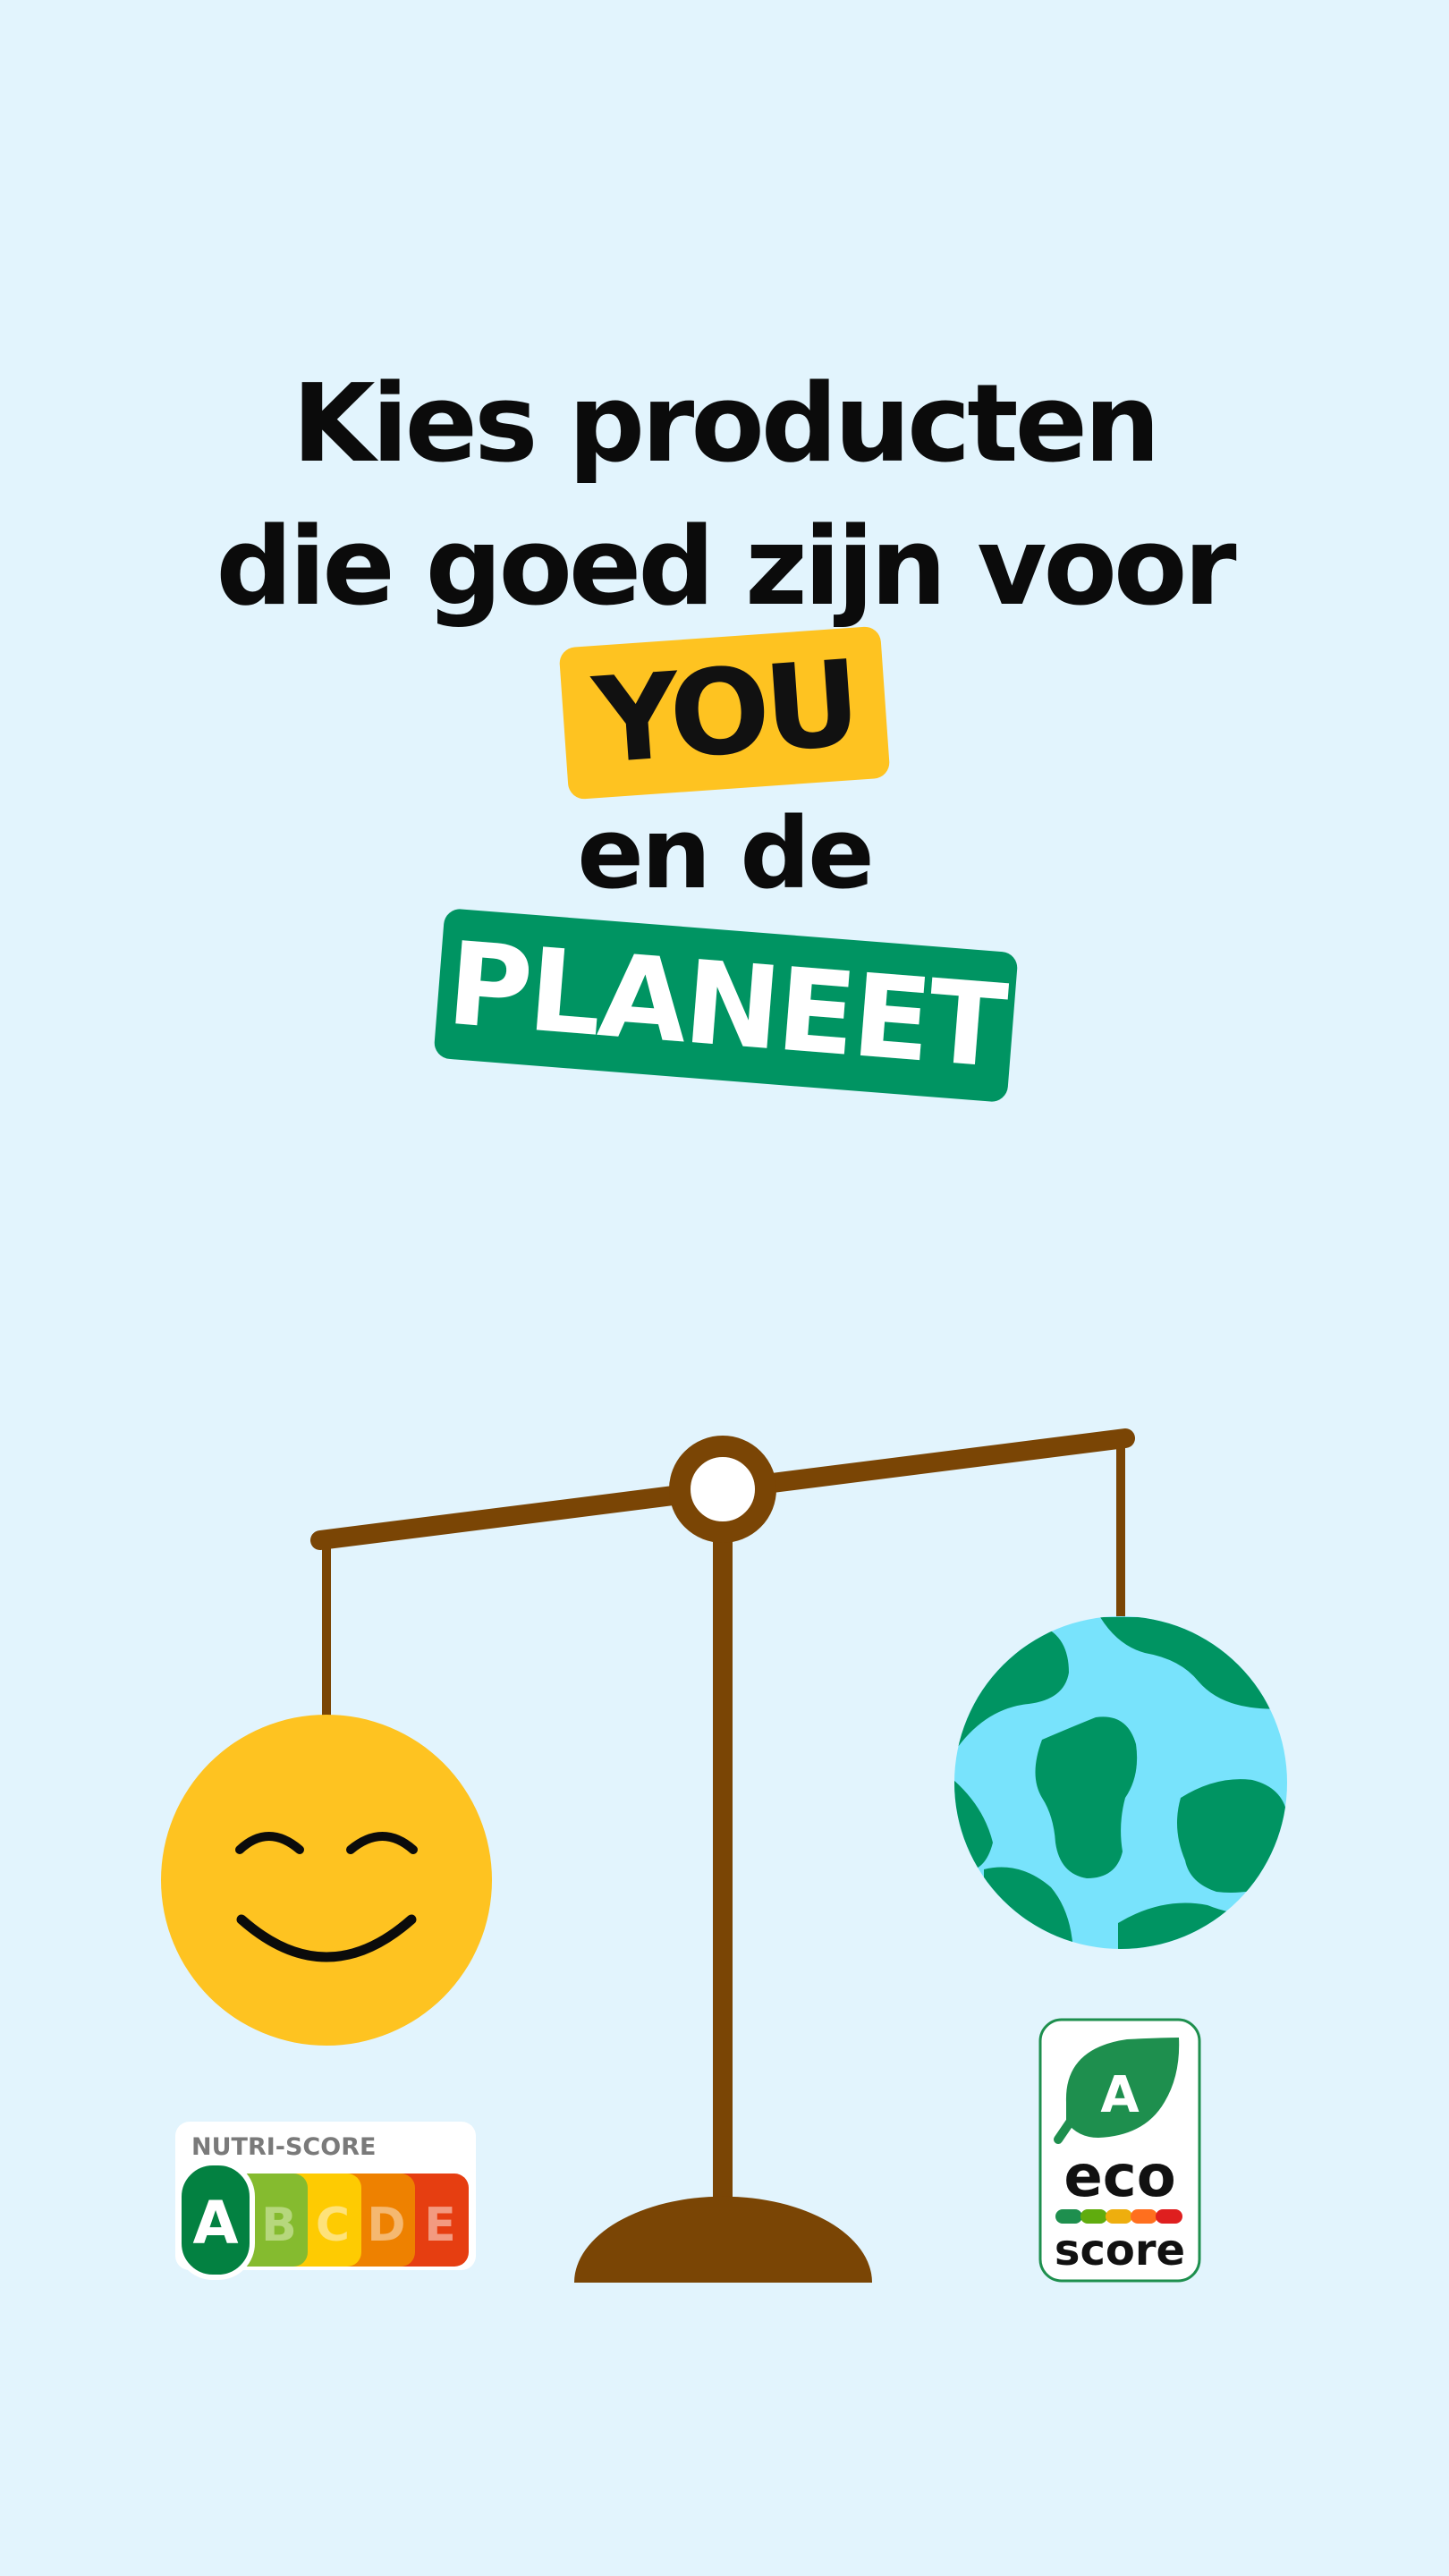  What do you see at coordinates (283, 2147) in the screenshot?
I see `nutri-score-title: NUTRI-SCORE` at bounding box center [283, 2147].